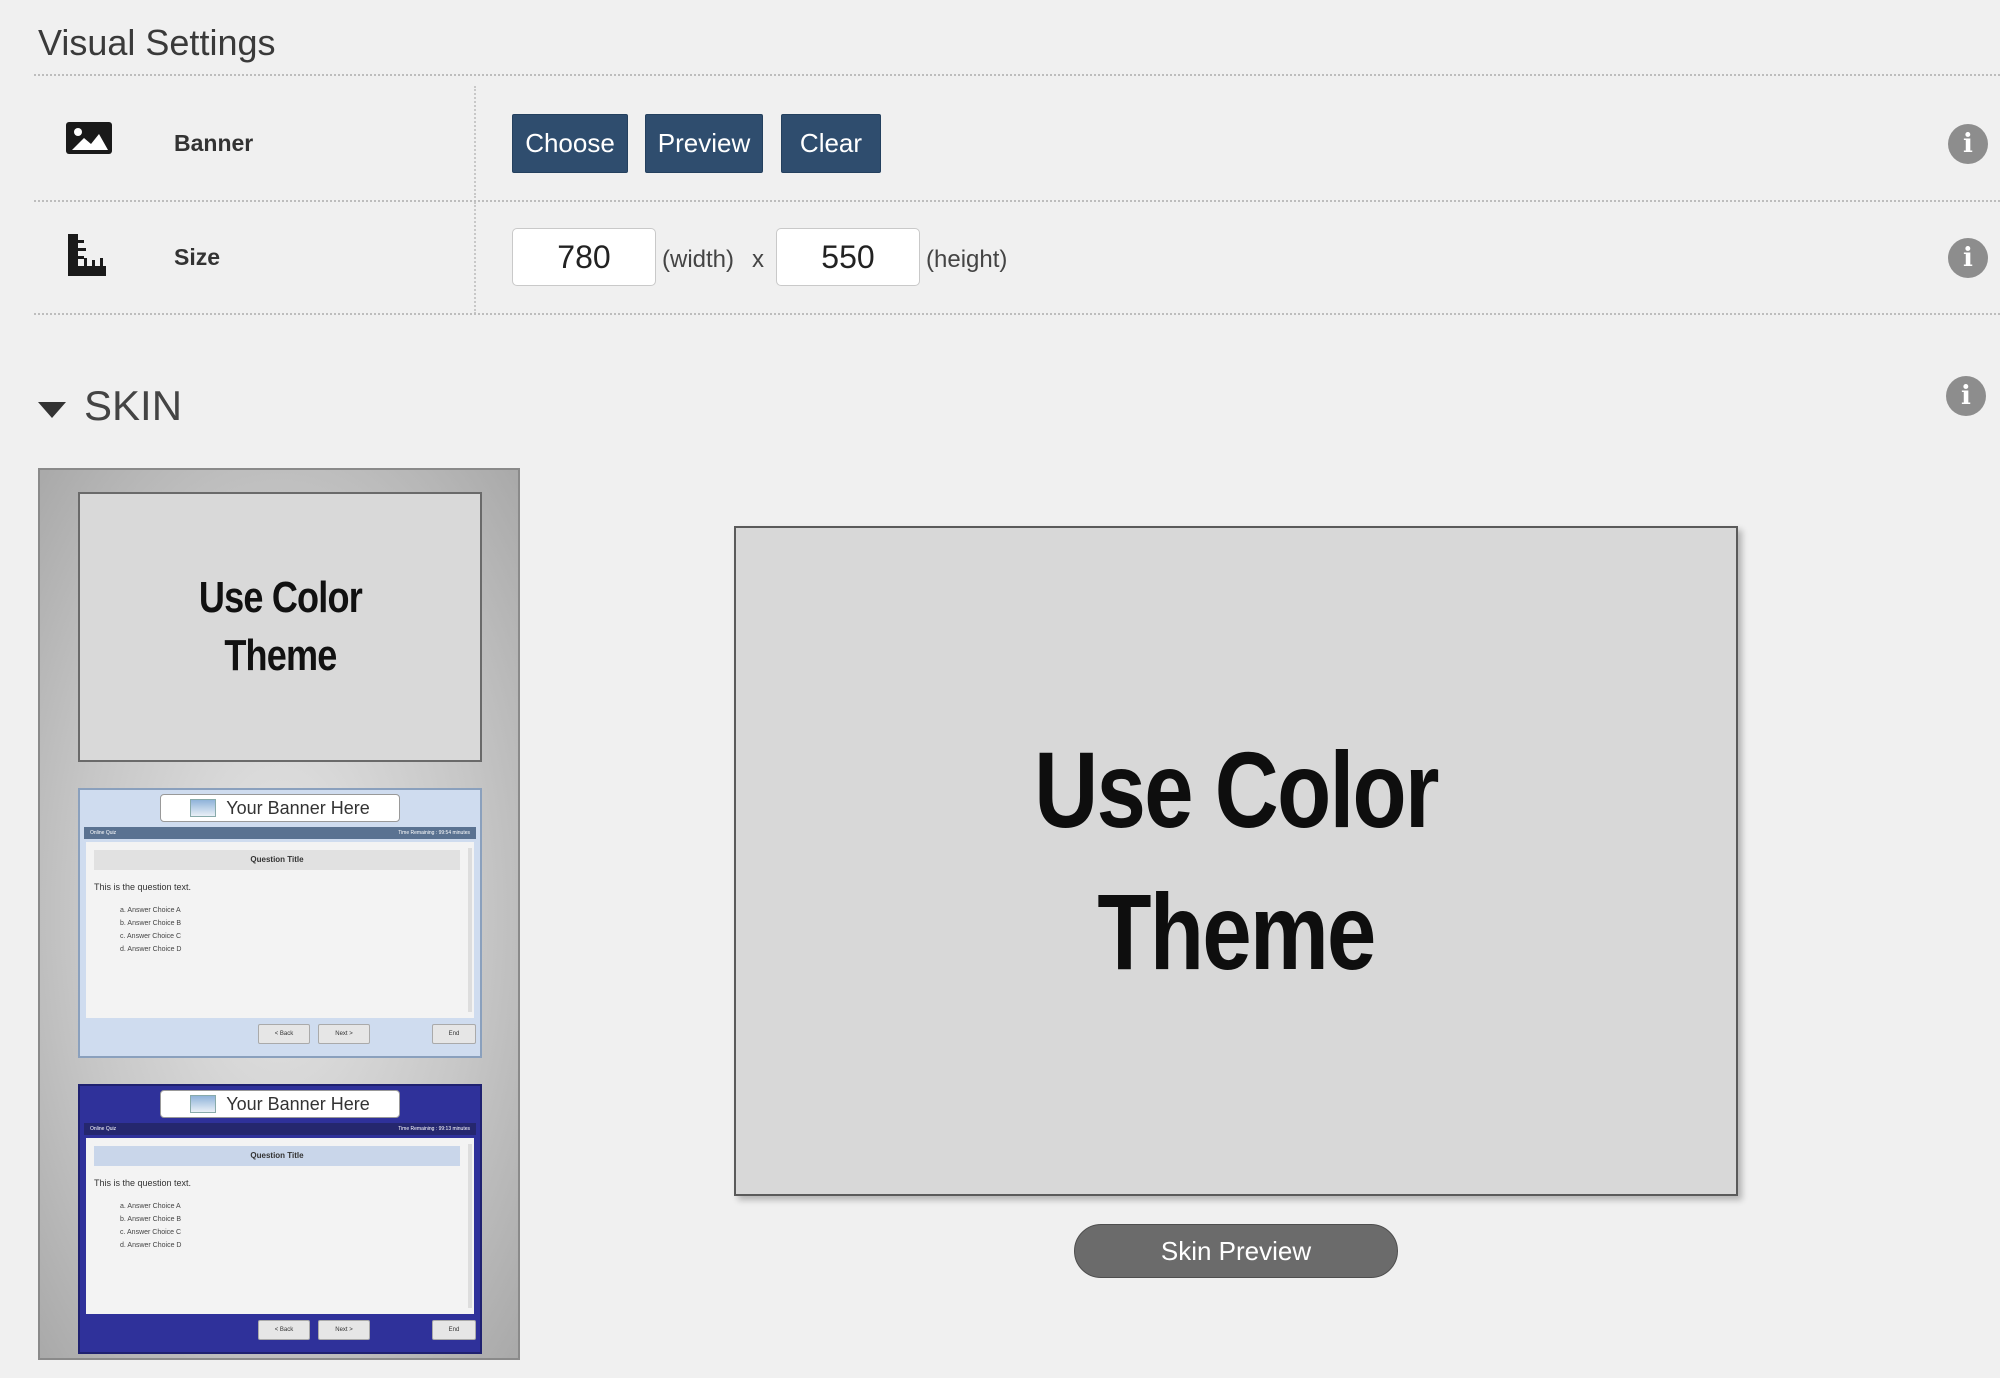 Image resolution: width=2000 pixels, height=1378 pixels. Describe the element at coordinates (157, 42) in the screenshot. I see `section-title: Visual Settings` at that location.